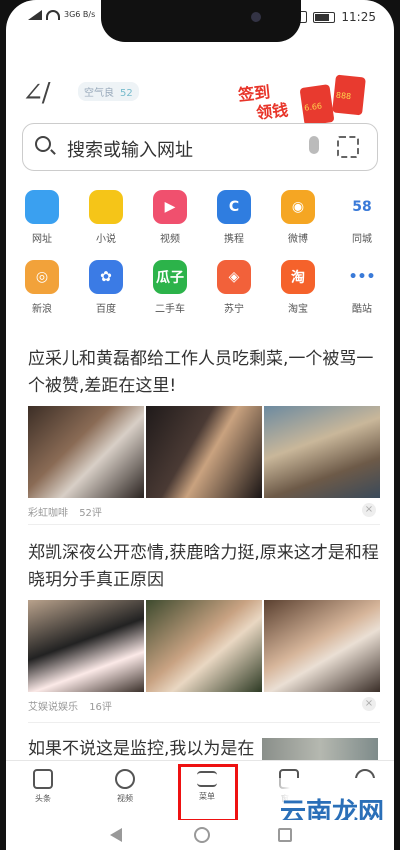 This screenshot has width=400, height=850. I want to click on shortcut-label: 携程, so click(234, 239).